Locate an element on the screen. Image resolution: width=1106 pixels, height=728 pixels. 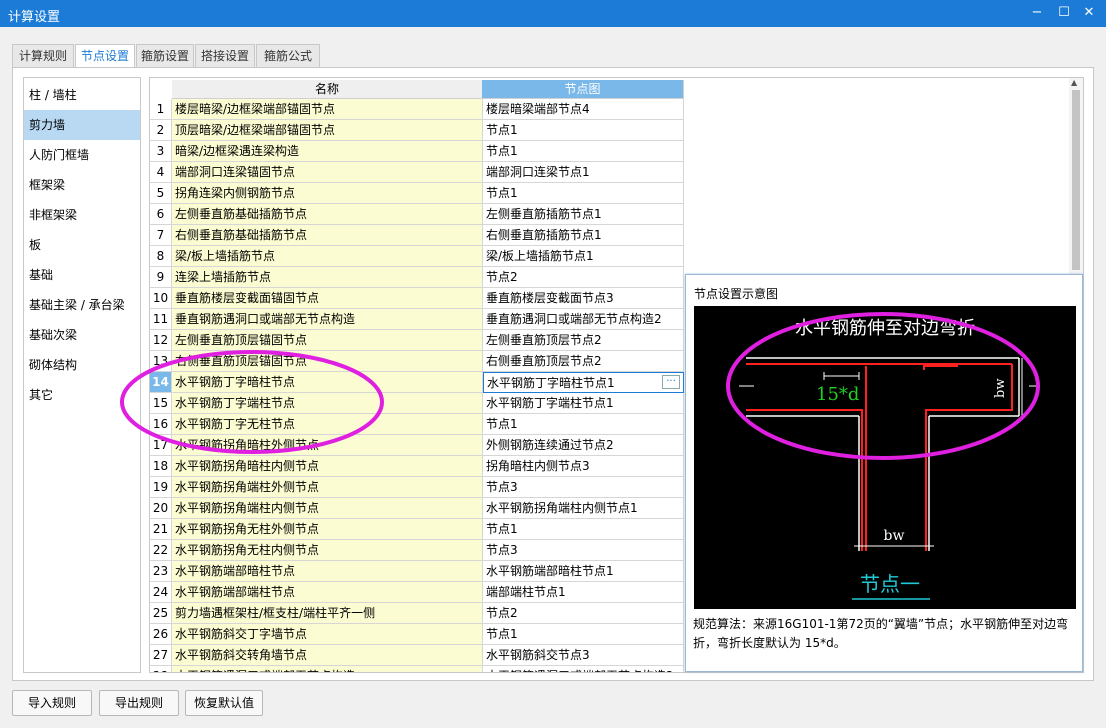
import-rules-button: 导入规则 is located at coordinates (52, 703).